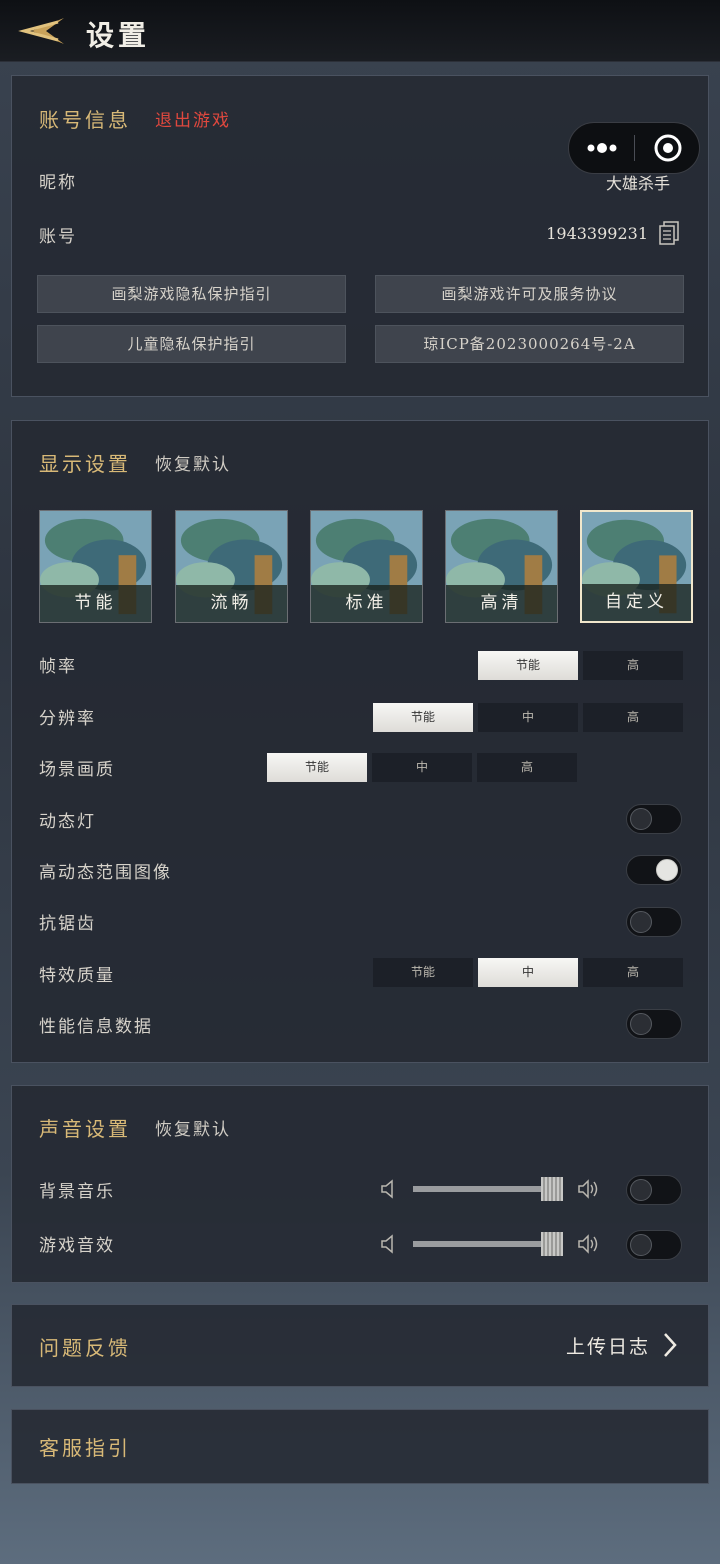 Image resolution: width=720 pixels, height=1564 pixels. Describe the element at coordinates (85, 1348) in the screenshot. I see `feedback-title: 问题反馈` at that location.